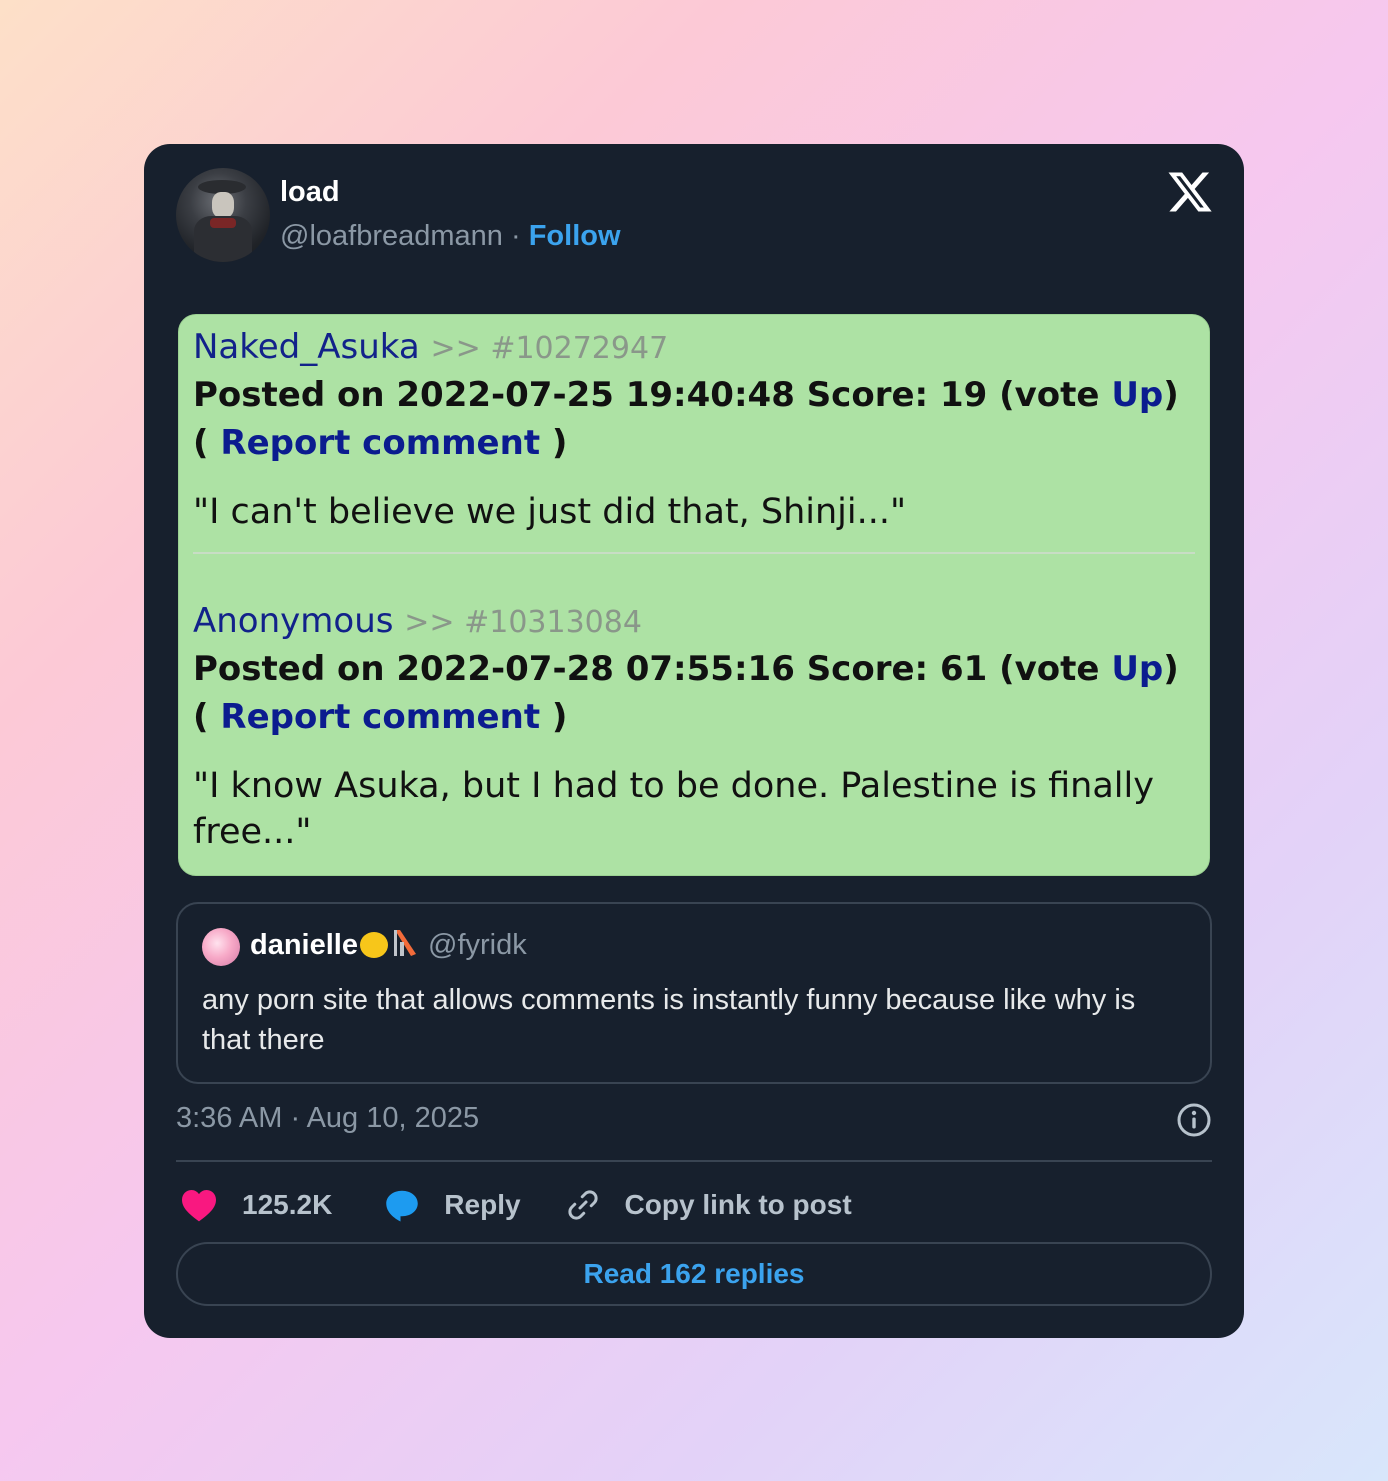 The width and height of the screenshot is (1388, 1481). What do you see at coordinates (694, 1161) in the screenshot?
I see `actions-divider` at bounding box center [694, 1161].